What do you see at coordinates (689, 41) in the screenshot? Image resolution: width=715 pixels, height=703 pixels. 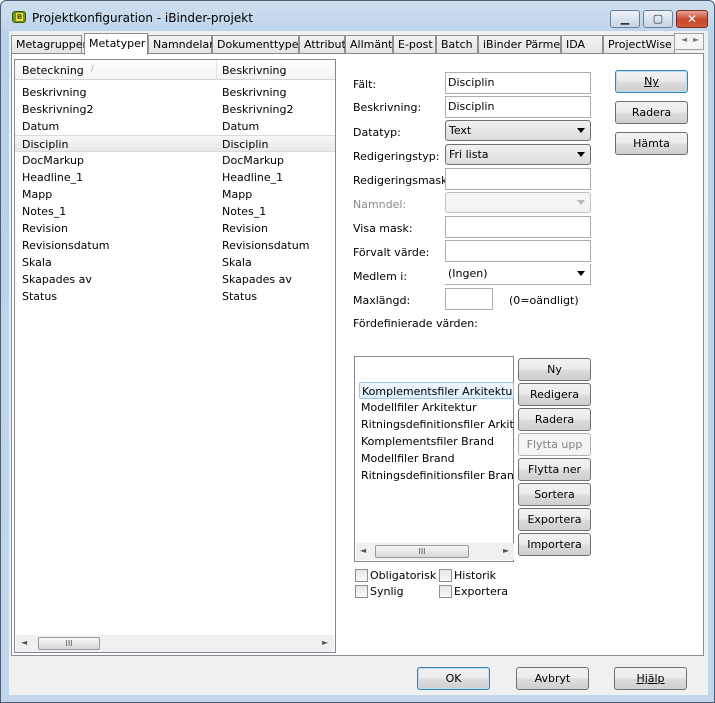 I see `tab-scroll-buttons: ◄ ►` at bounding box center [689, 41].